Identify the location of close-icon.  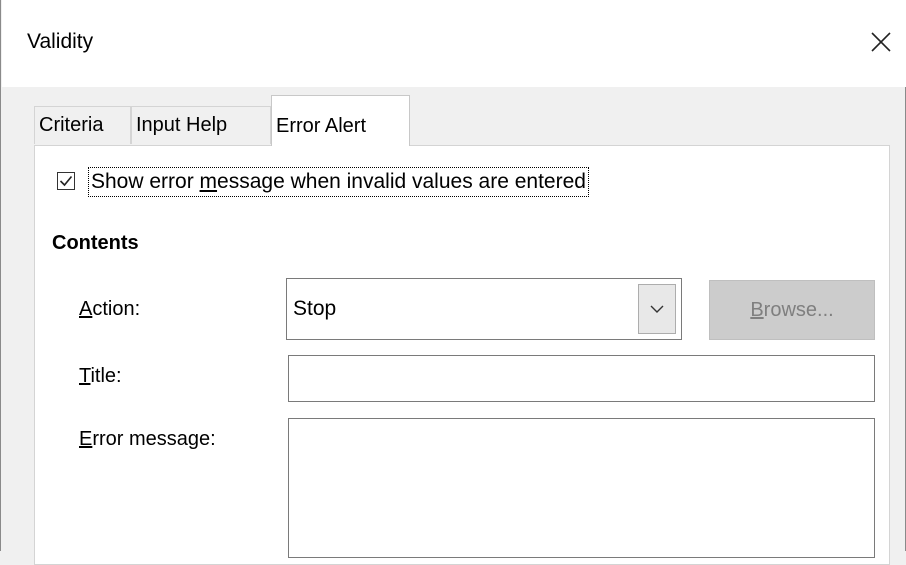
(881, 41).